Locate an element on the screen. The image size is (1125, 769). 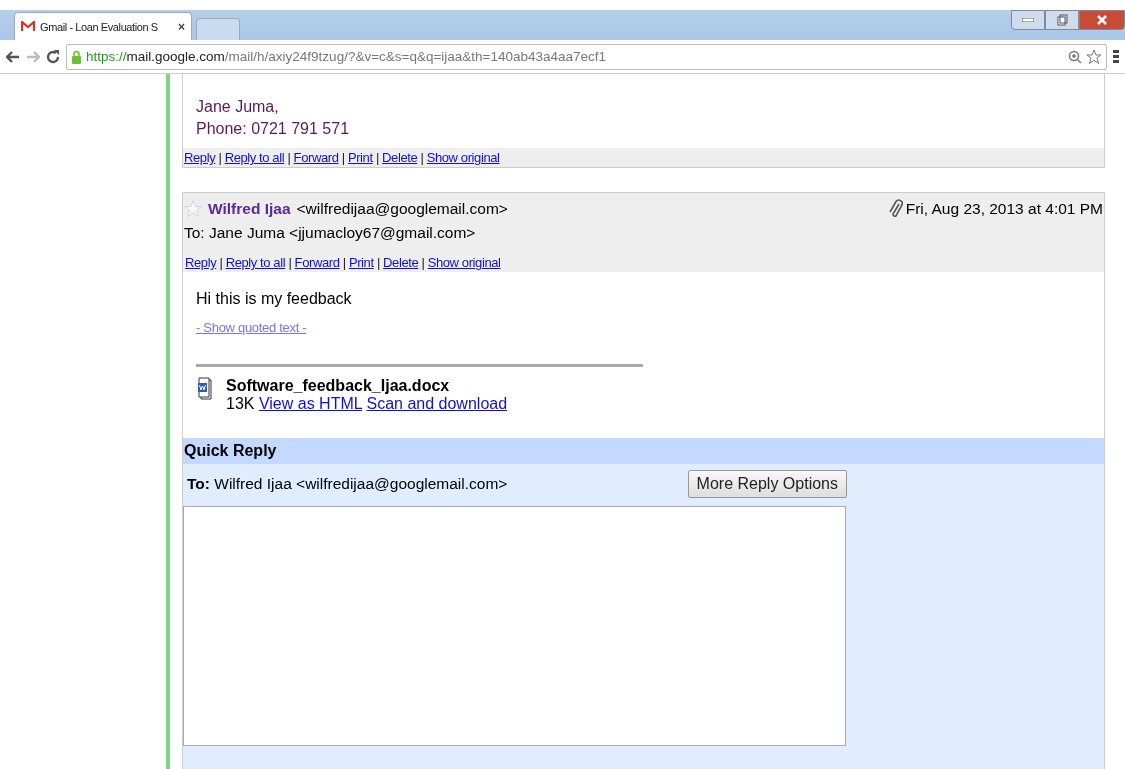
zoom-icon is located at coordinates (1075, 56).